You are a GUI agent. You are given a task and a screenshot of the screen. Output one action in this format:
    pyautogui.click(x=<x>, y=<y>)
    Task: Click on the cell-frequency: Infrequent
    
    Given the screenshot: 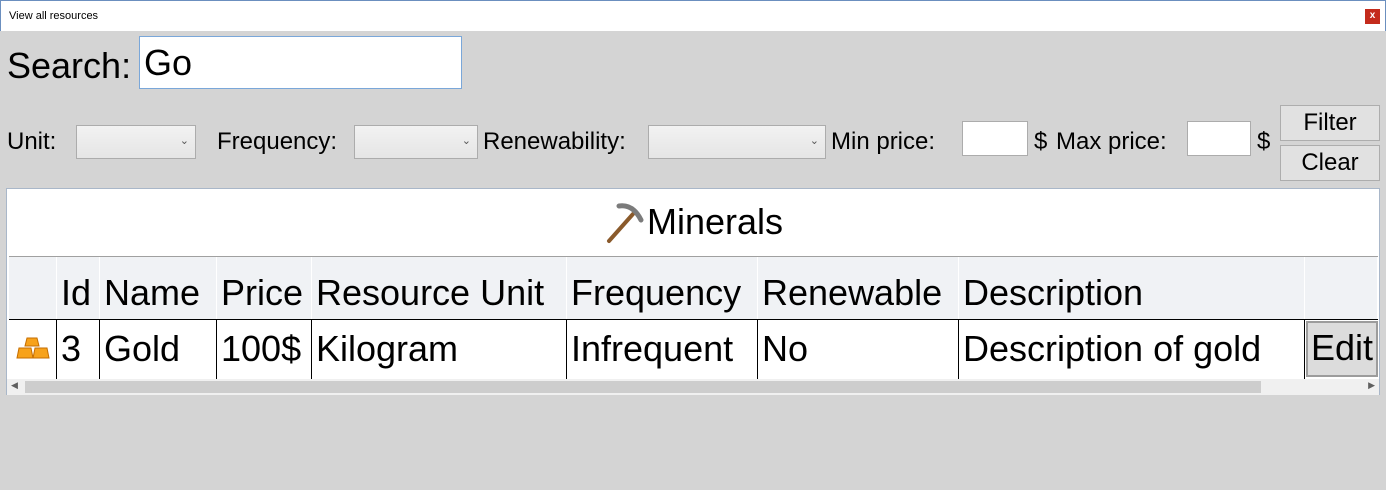 What is the action you would take?
    pyautogui.click(x=662, y=349)
    